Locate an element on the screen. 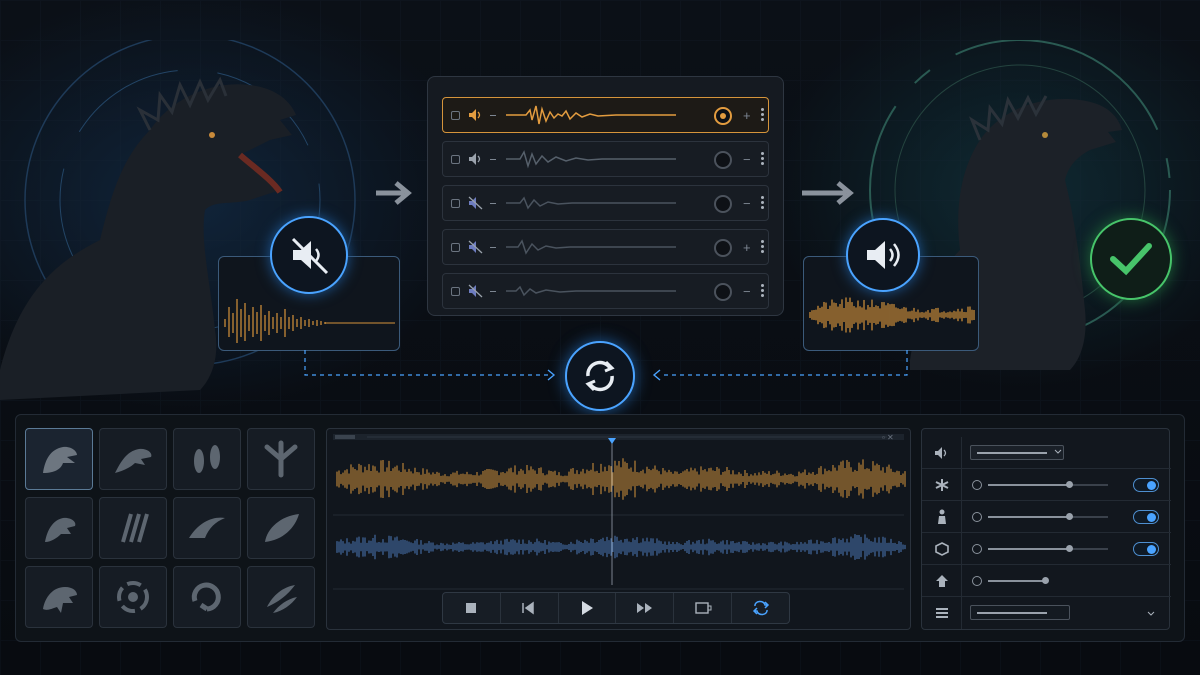 The image size is (1200, 675). sound-wave-circle-icon is located at coordinates (133, 597).